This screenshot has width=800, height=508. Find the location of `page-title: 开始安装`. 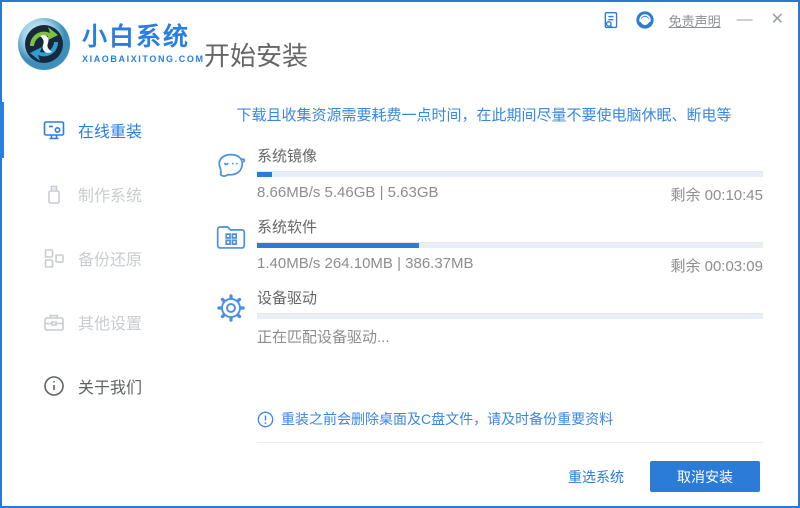

page-title: 开始安装 is located at coordinates (256, 56).